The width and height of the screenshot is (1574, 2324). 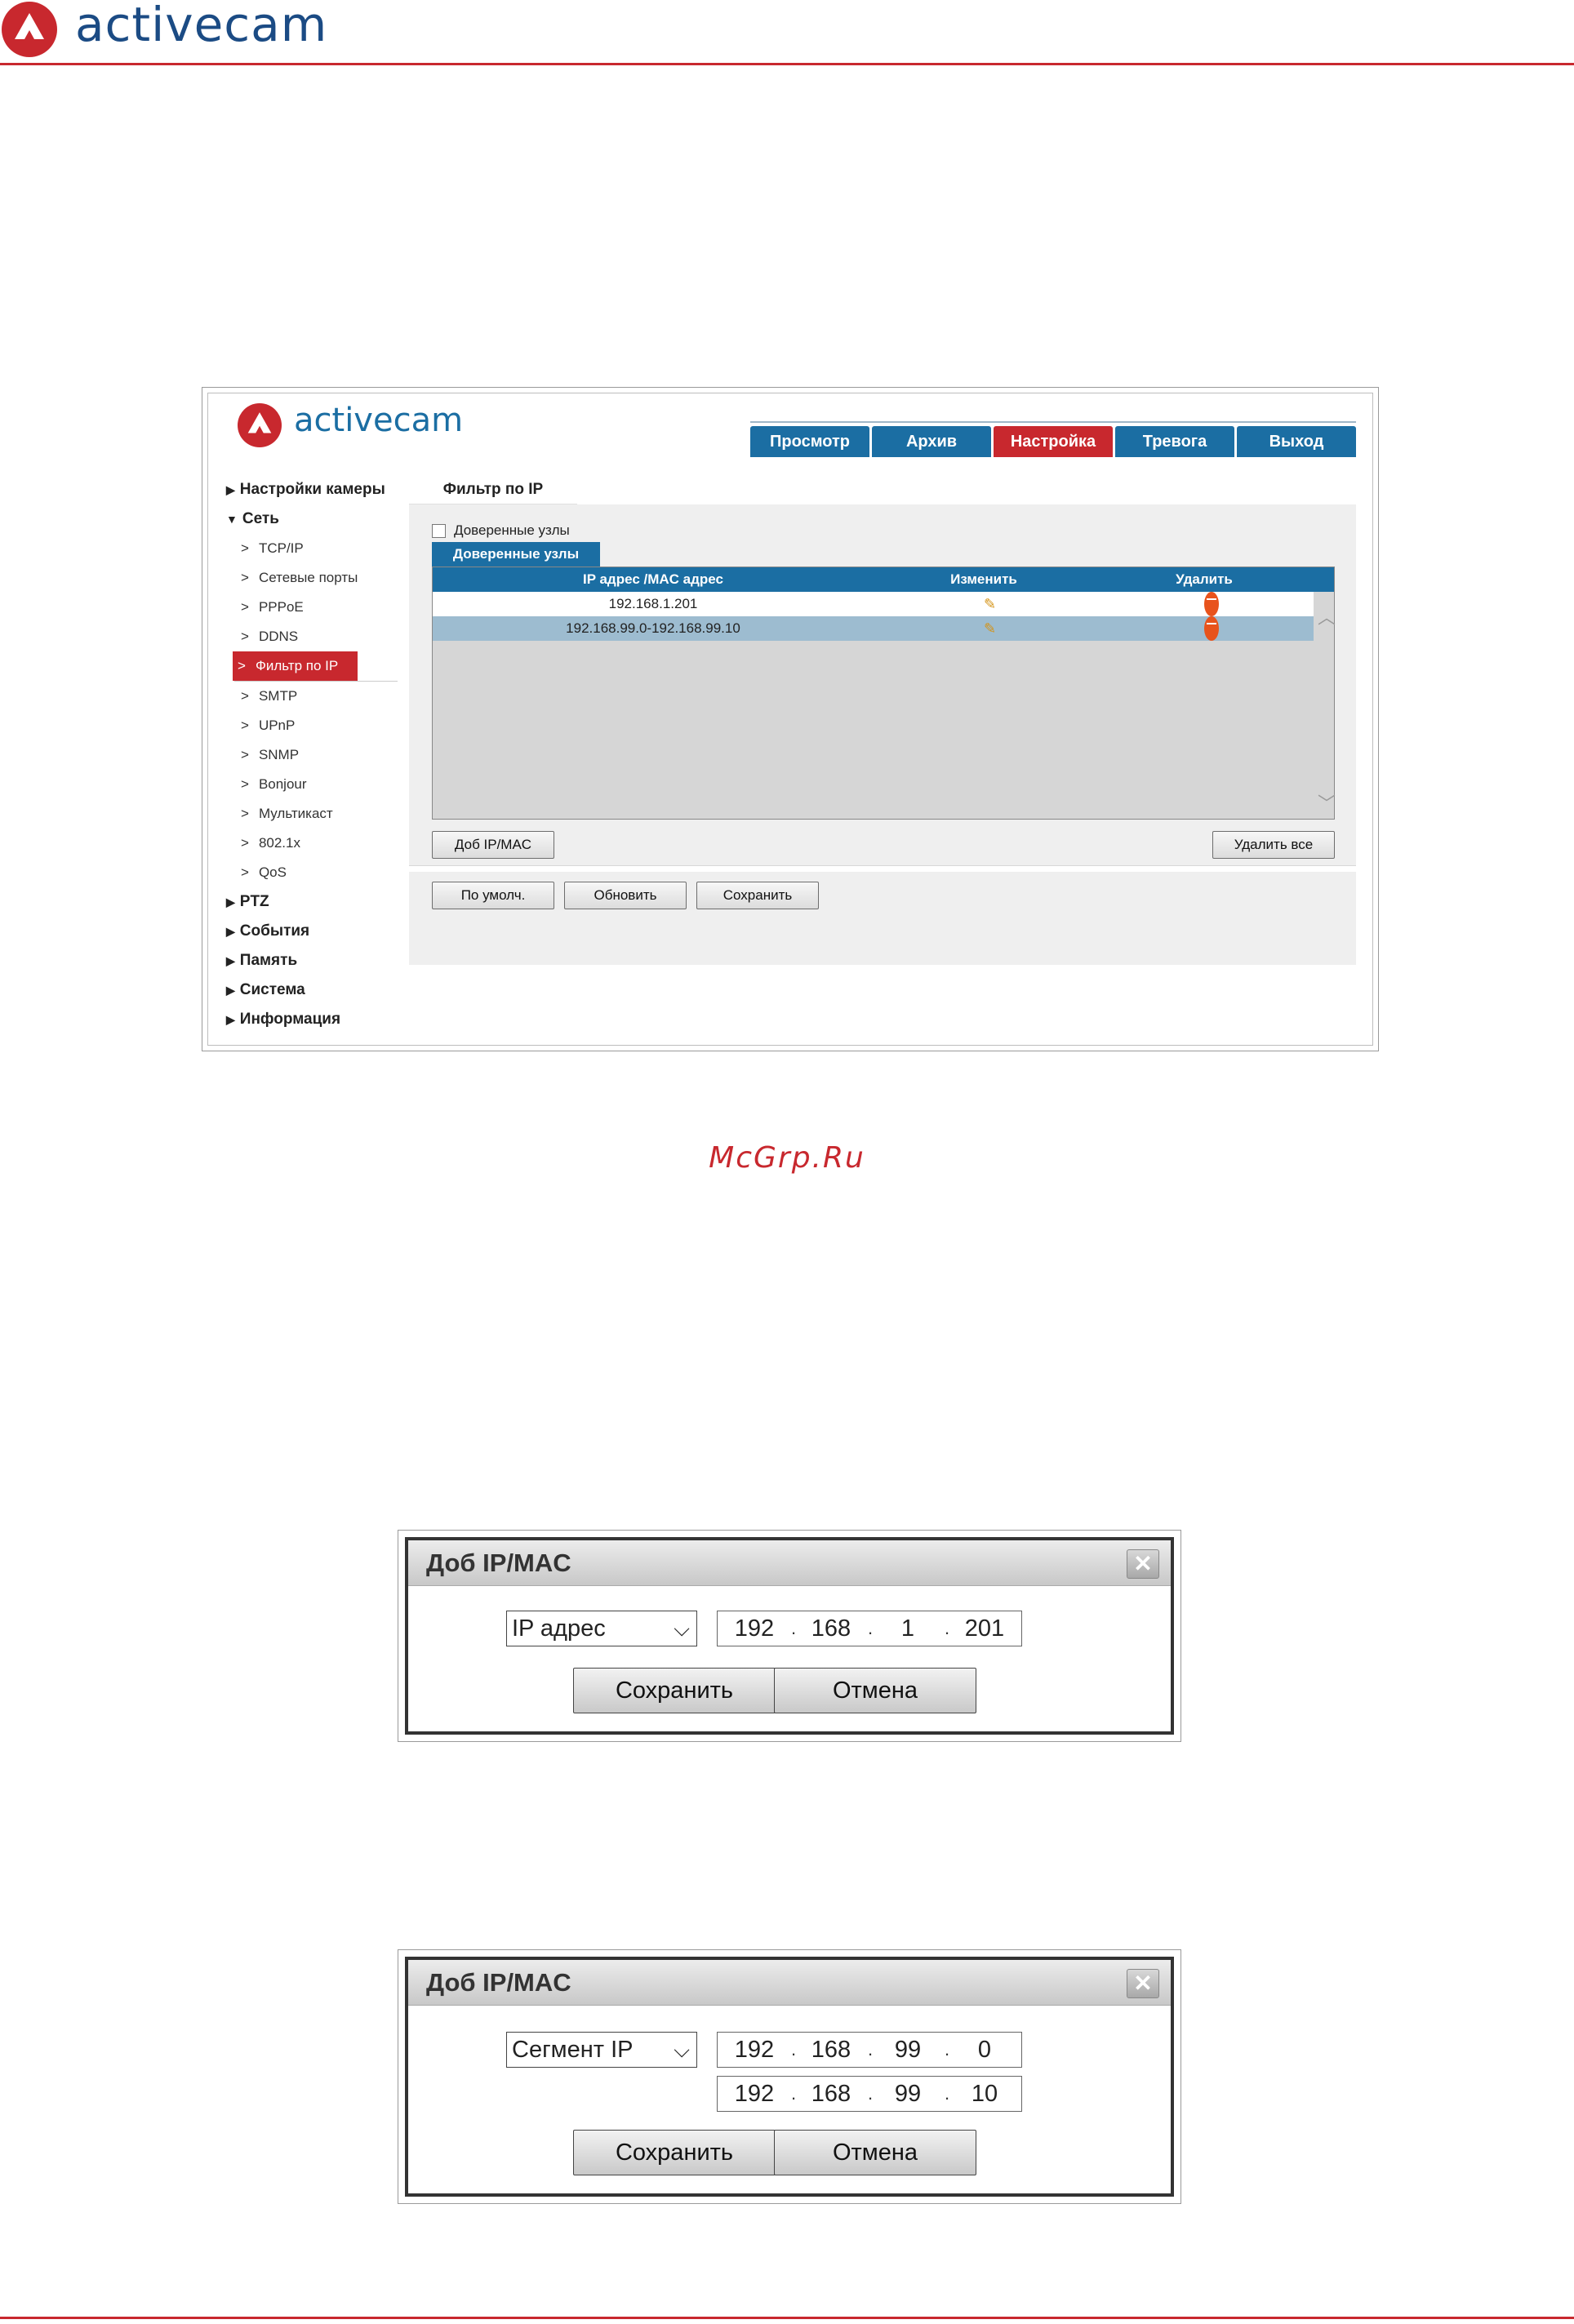 I want to click on nav-network: ▼ Сеть, so click(x=312, y=519).